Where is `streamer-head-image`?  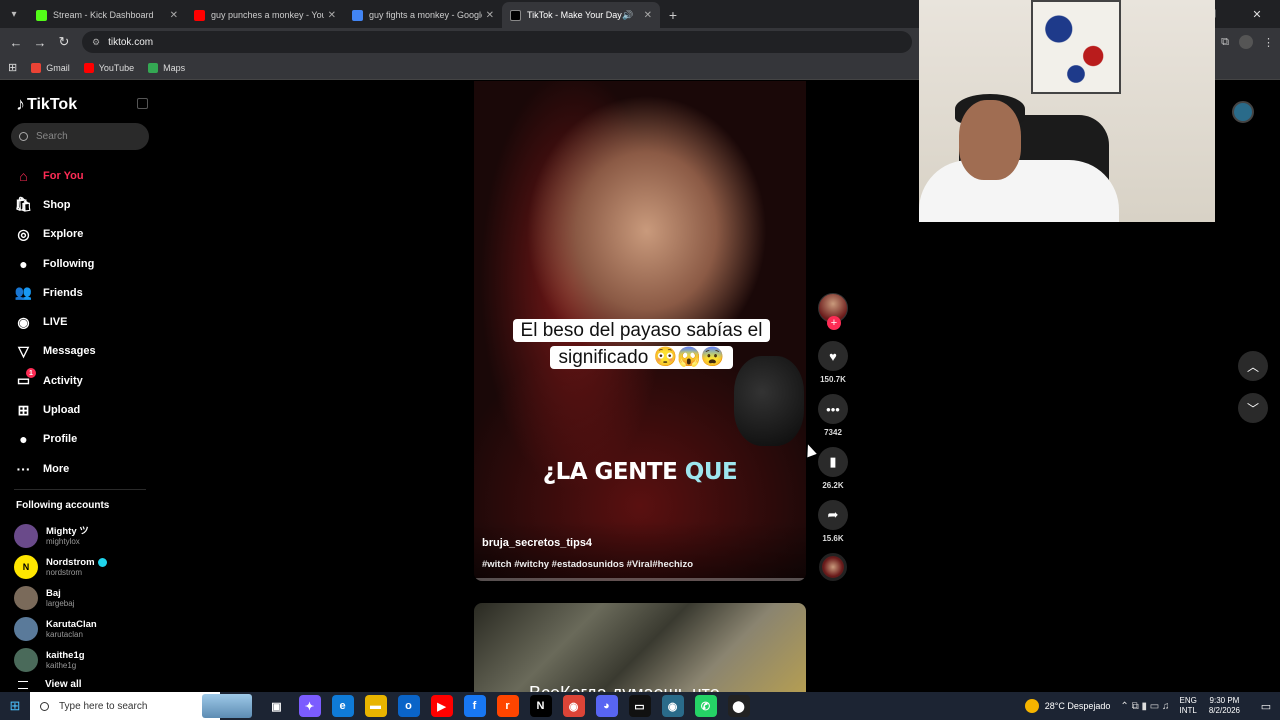 streamer-head-image is located at coordinates (990, 140).